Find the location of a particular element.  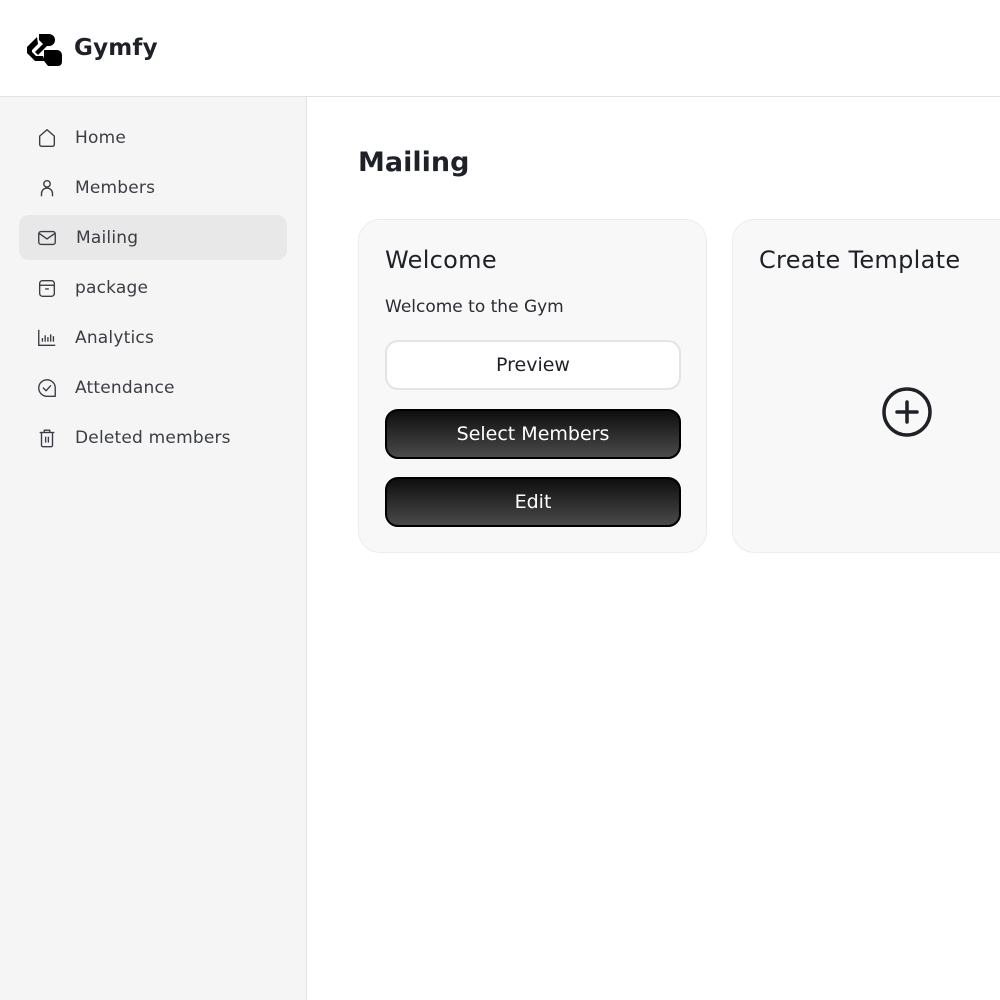

create-template-card: Create Template is located at coordinates (866, 386).